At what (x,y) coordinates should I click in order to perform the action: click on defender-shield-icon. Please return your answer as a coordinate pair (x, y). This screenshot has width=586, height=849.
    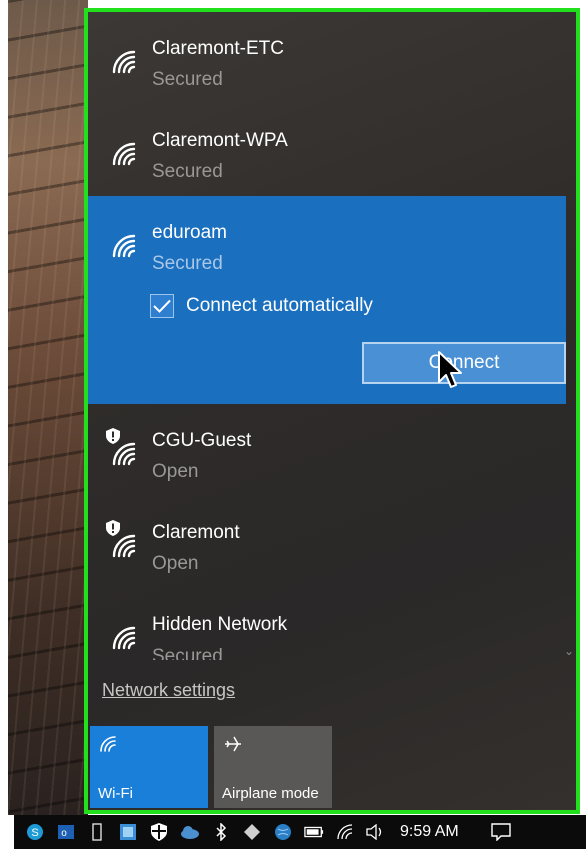
    Looking at the image, I should click on (159, 832).